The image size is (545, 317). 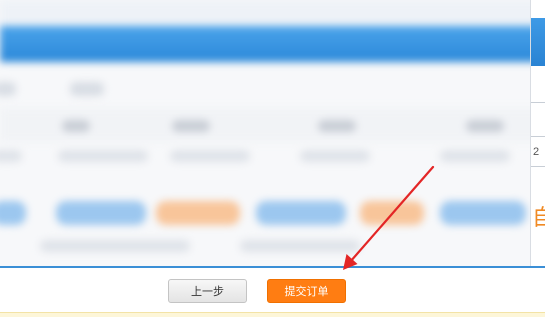 What do you see at coordinates (306, 291) in the screenshot?
I see `submit-order-button: 提交订单` at bounding box center [306, 291].